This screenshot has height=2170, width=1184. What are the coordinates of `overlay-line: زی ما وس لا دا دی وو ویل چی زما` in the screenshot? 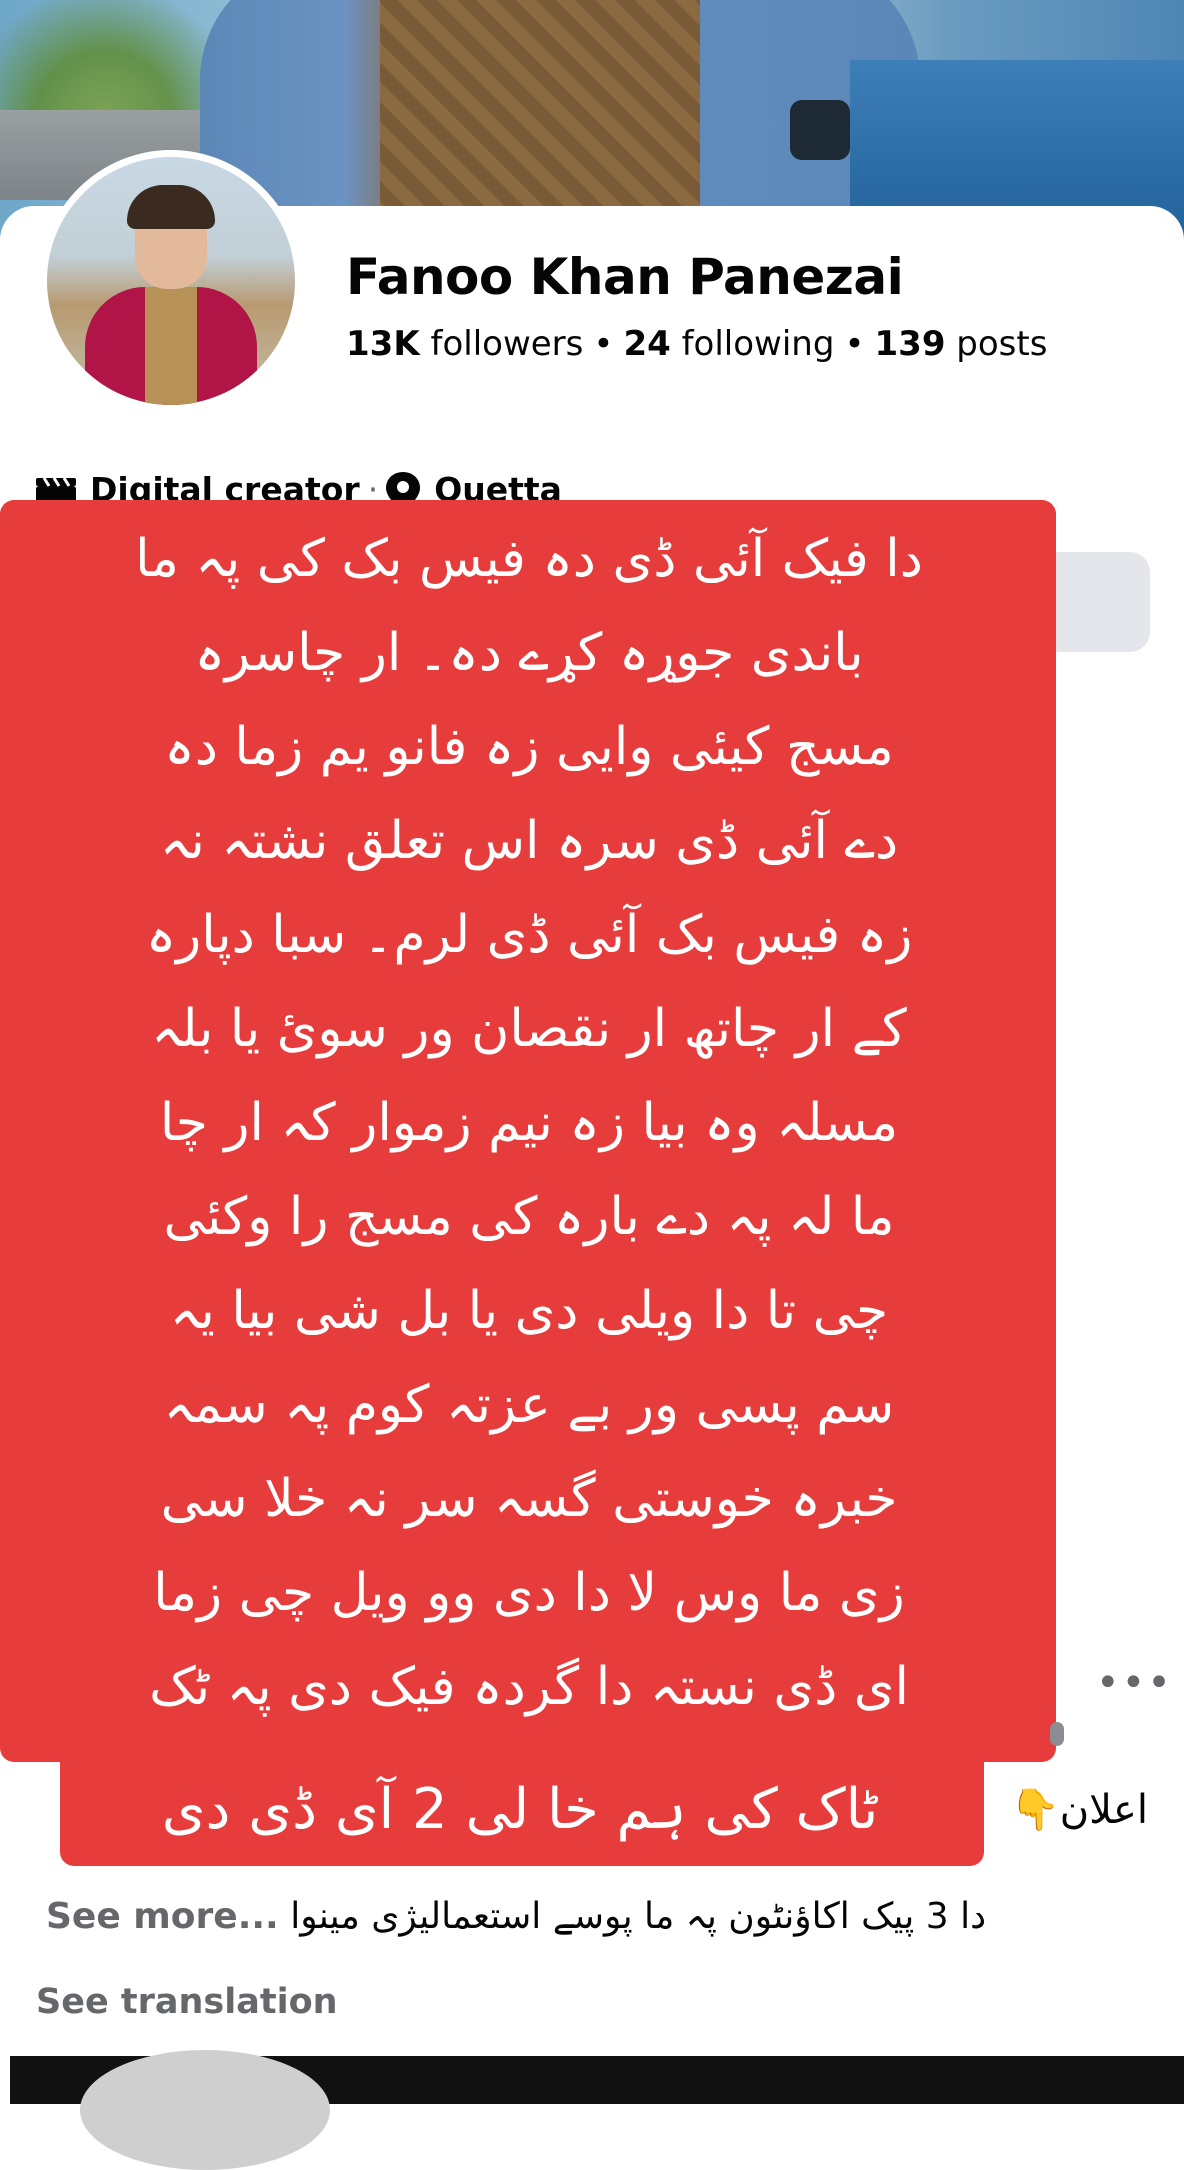 It's located at (529, 1593).